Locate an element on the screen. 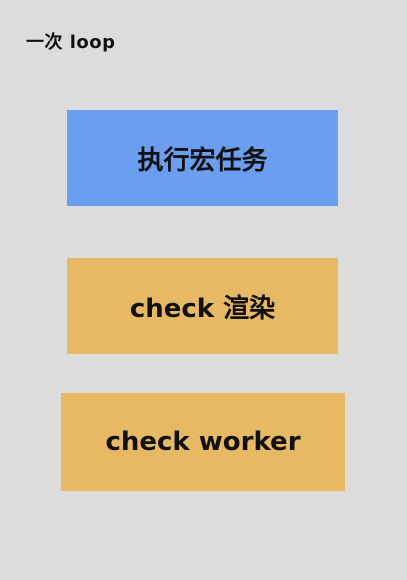 This screenshot has height=580, width=407. step-label: check worker is located at coordinates (203, 442).